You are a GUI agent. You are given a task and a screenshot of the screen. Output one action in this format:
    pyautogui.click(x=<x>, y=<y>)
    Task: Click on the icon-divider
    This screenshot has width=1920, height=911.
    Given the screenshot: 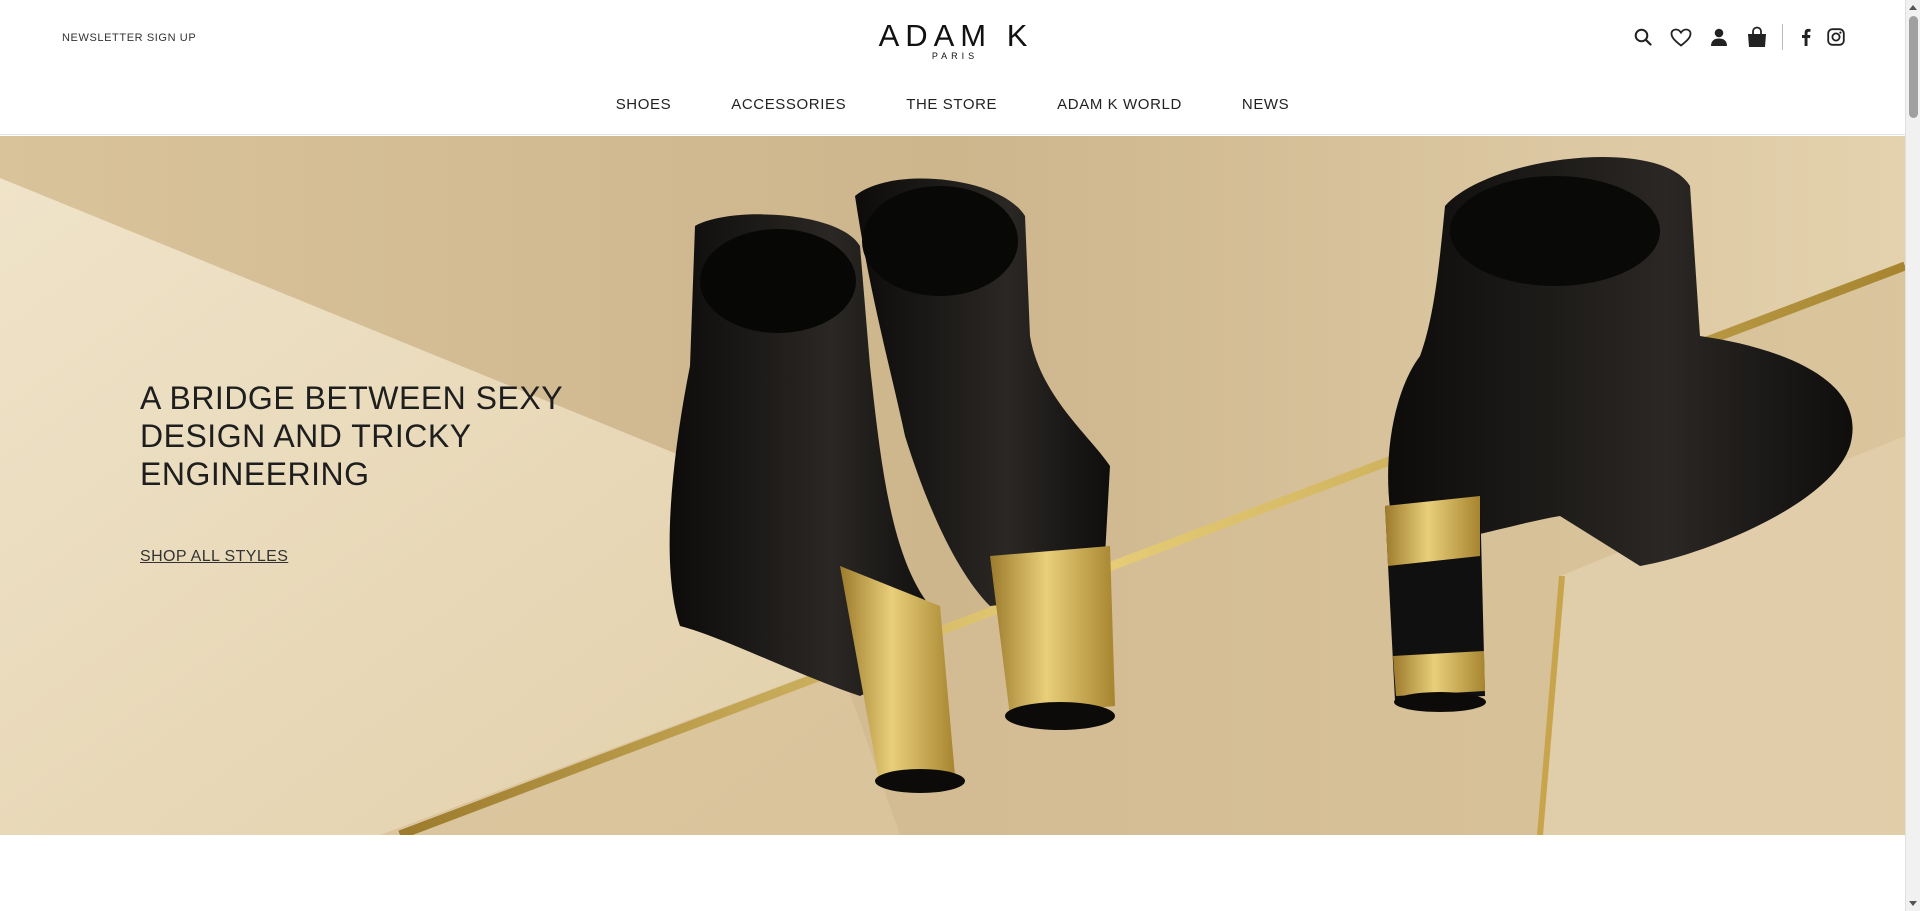 What is the action you would take?
    pyautogui.click(x=1782, y=37)
    